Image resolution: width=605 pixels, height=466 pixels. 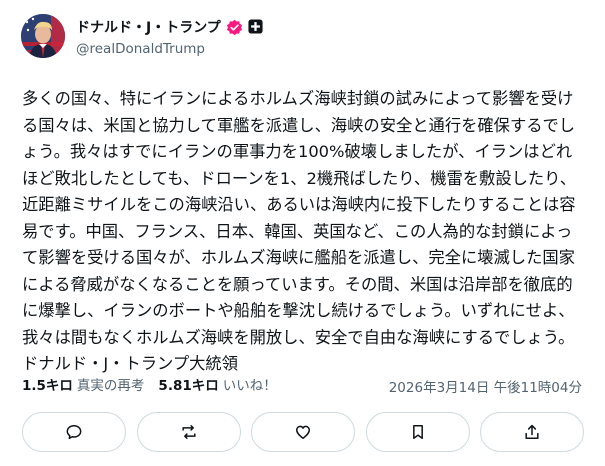 I want to click on bookmark-icon, so click(x=417, y=432).